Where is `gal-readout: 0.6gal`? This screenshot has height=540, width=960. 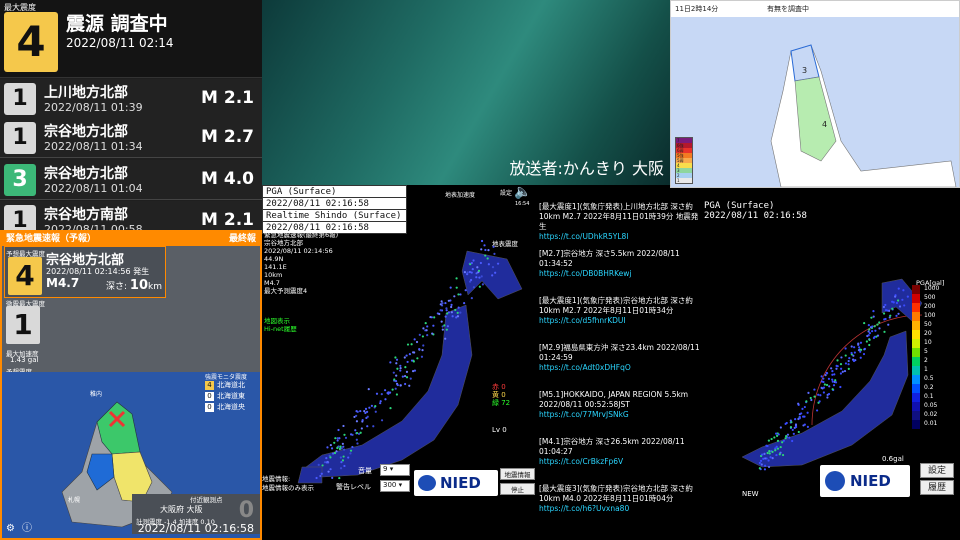
gal-readout: 0.6gal is located at coordinates (893, 459).